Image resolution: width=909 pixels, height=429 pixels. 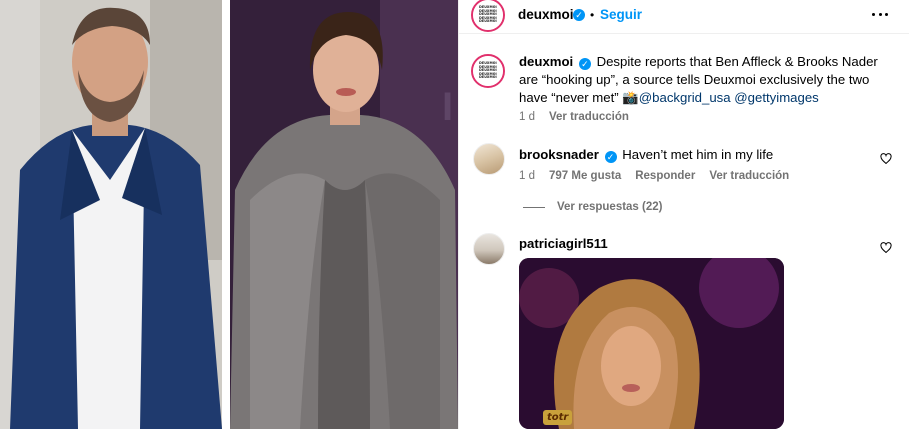 I want to click on comment-time: 1 d, so click(x=527, y=176).